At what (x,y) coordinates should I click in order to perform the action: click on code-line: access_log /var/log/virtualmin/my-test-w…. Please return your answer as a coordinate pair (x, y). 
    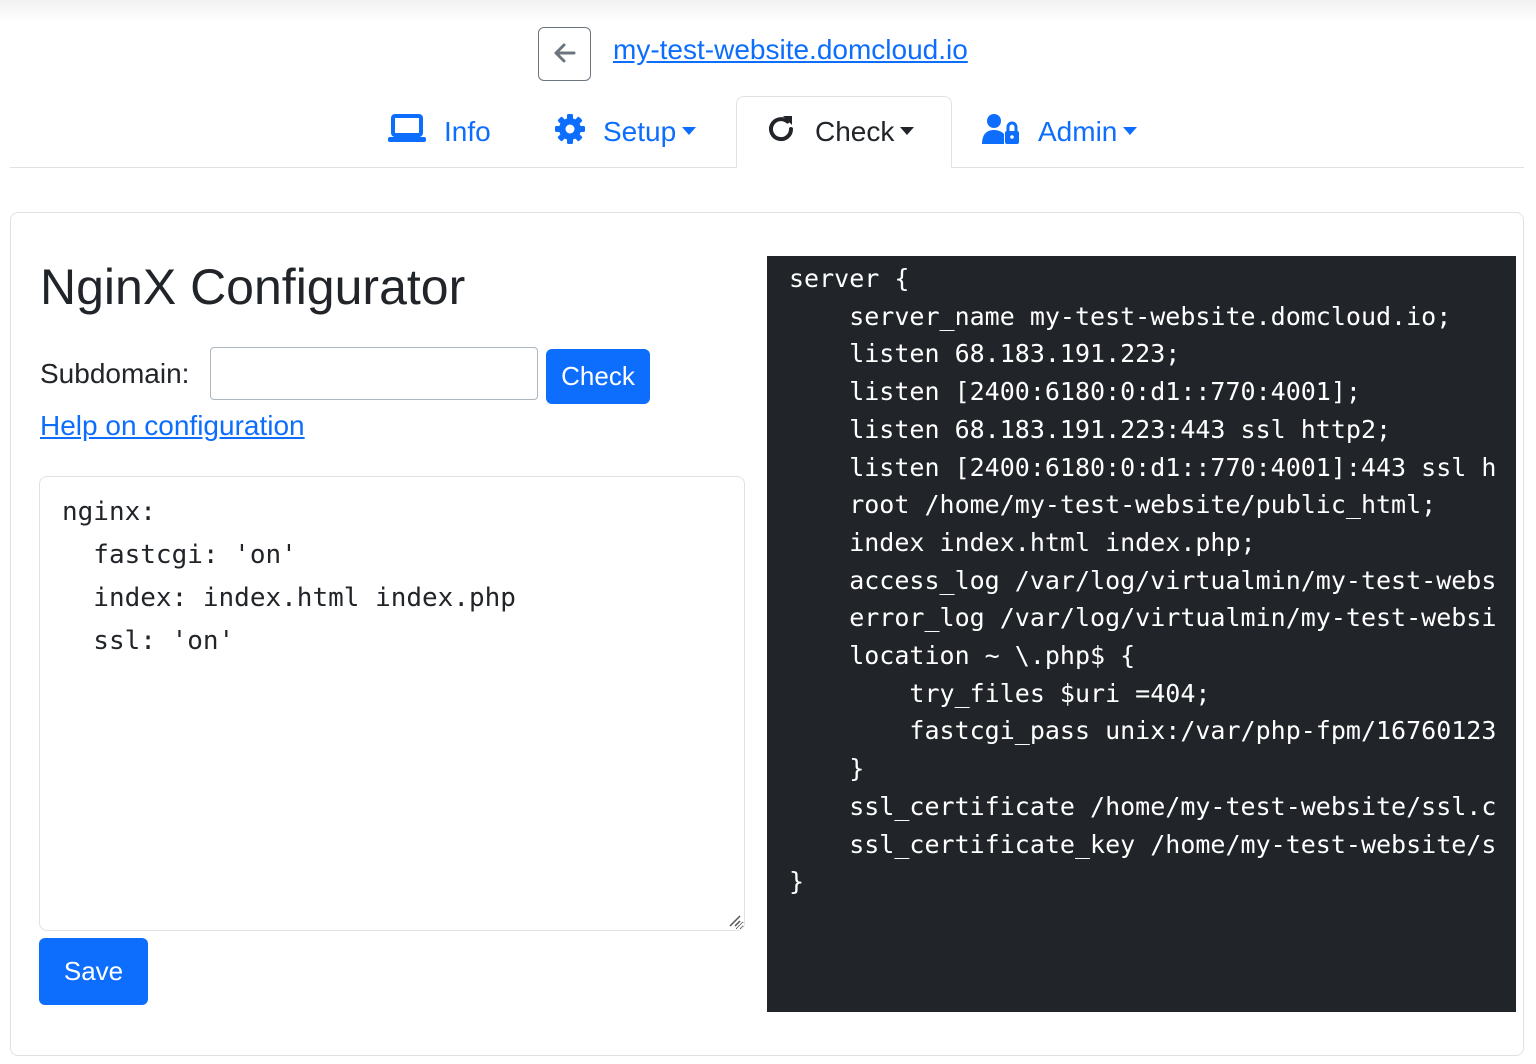
    Looking at the image, I should click on (1142, 580).